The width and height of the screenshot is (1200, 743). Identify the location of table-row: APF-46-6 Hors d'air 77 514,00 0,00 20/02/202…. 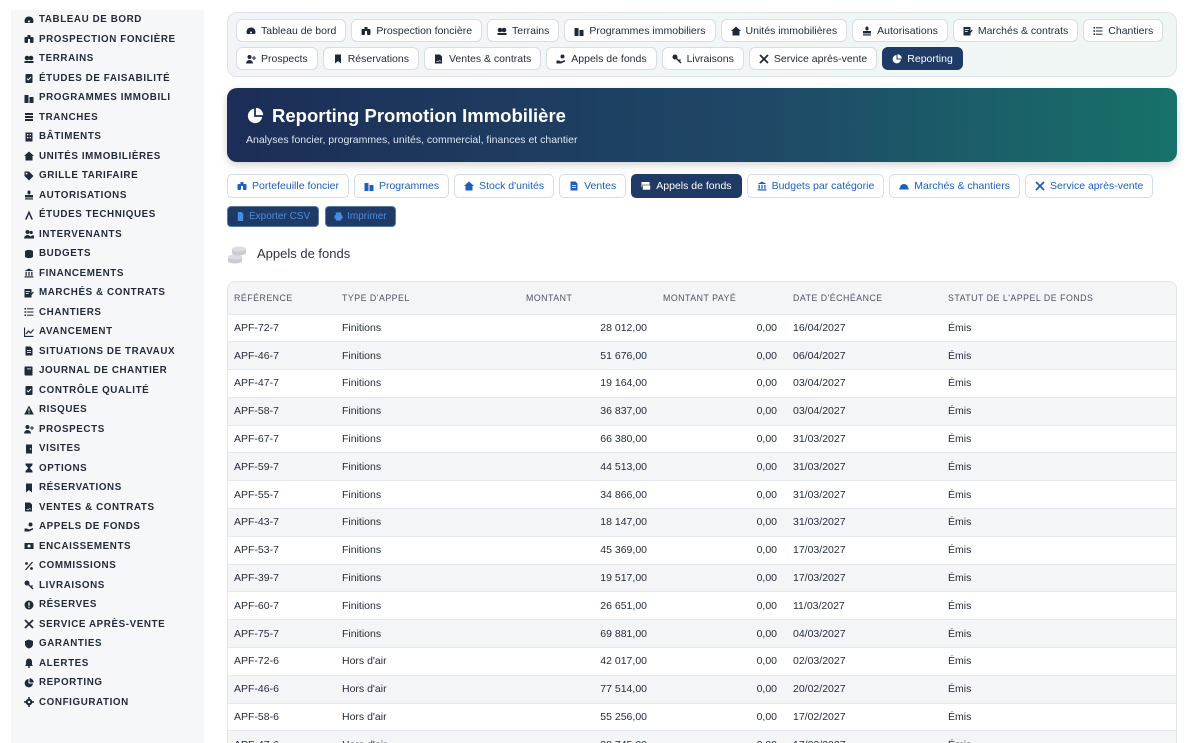
(702, 689).